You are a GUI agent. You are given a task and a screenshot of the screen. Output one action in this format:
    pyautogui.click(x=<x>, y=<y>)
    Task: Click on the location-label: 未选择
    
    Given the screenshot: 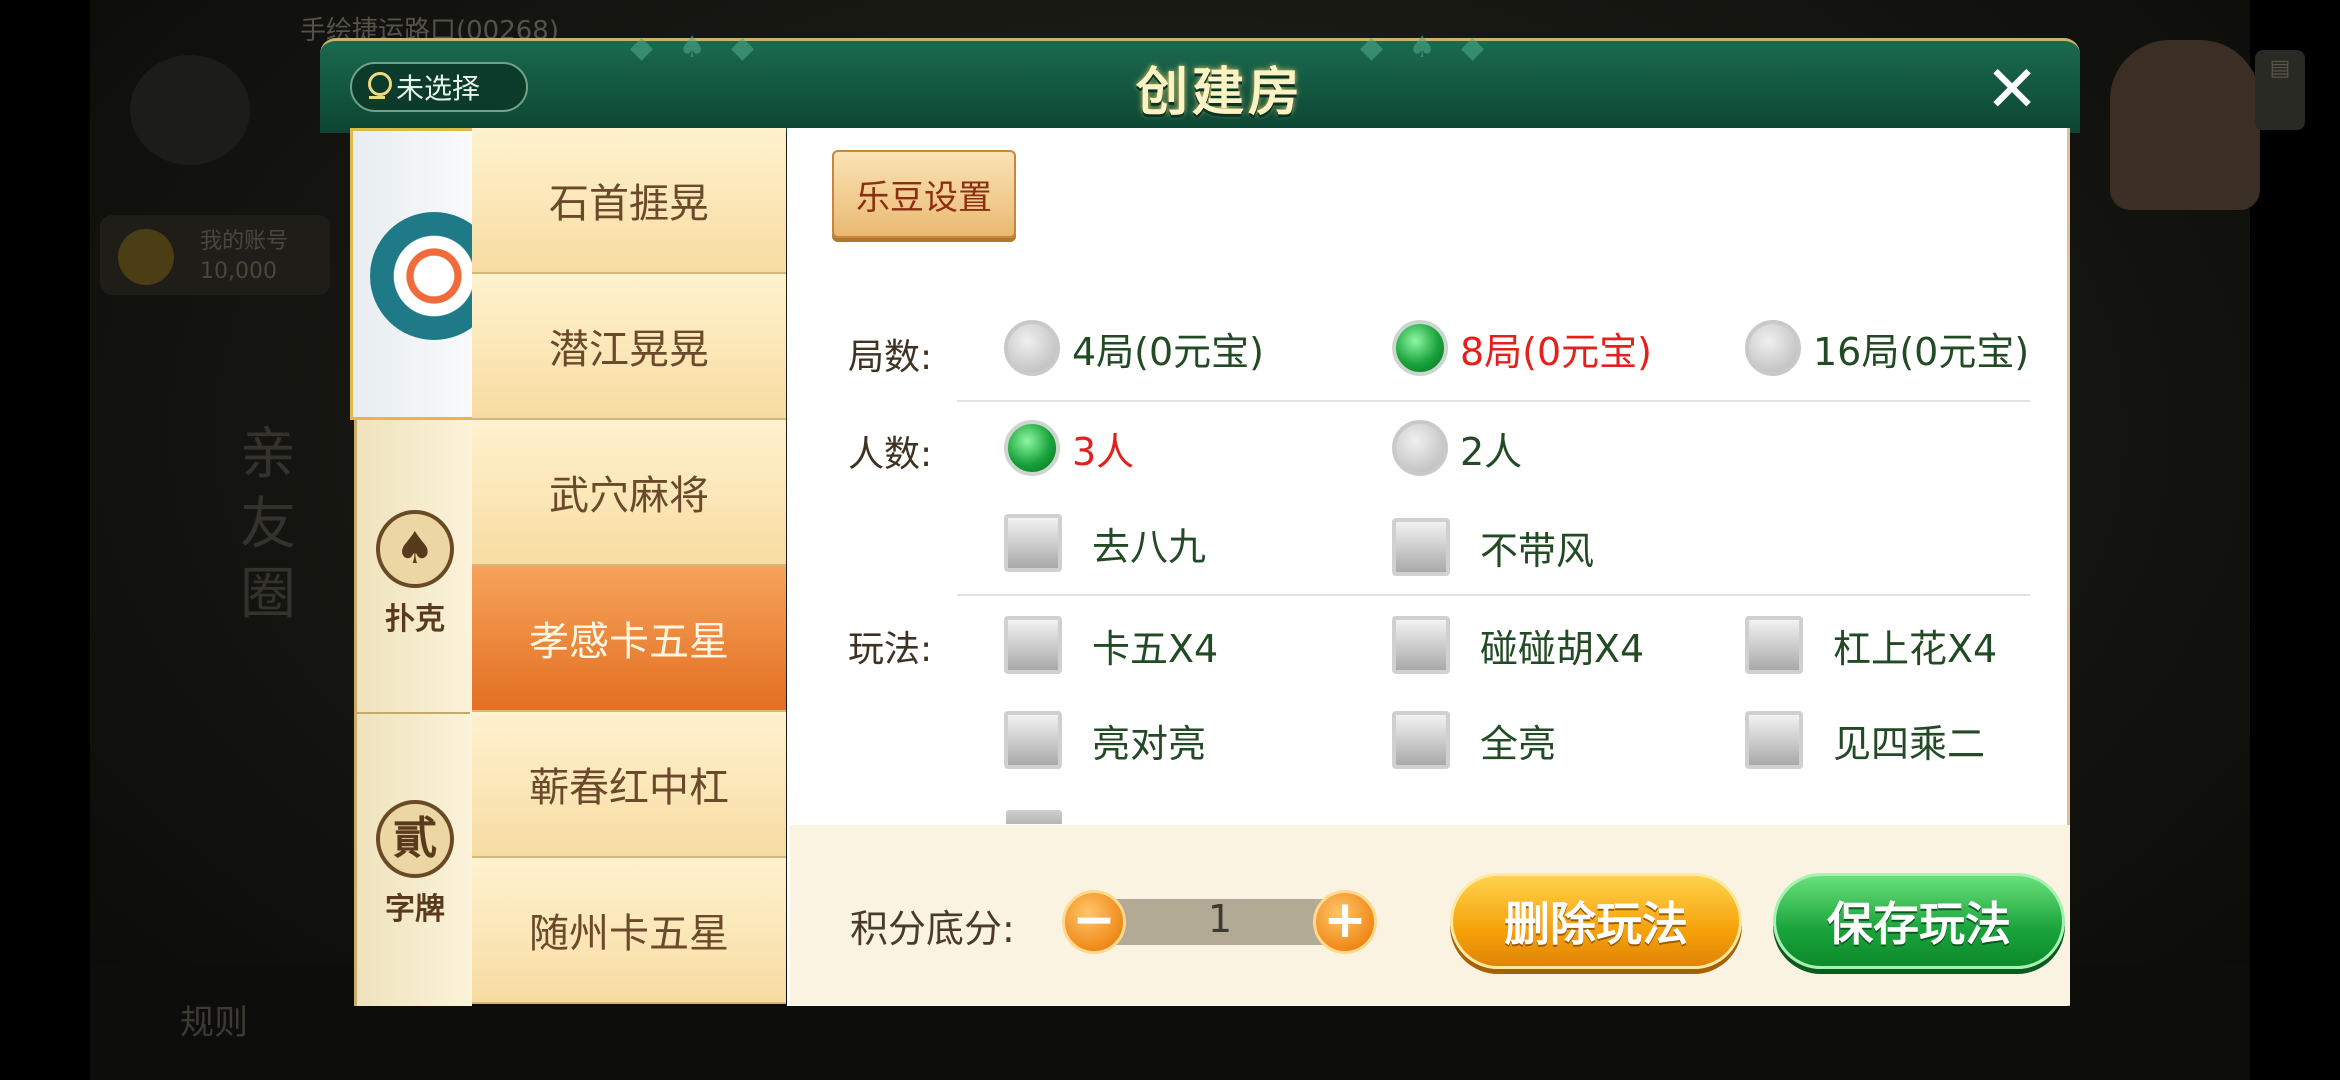 What is the action you would take?
    pyautogui.click(x=438, y=88)
    